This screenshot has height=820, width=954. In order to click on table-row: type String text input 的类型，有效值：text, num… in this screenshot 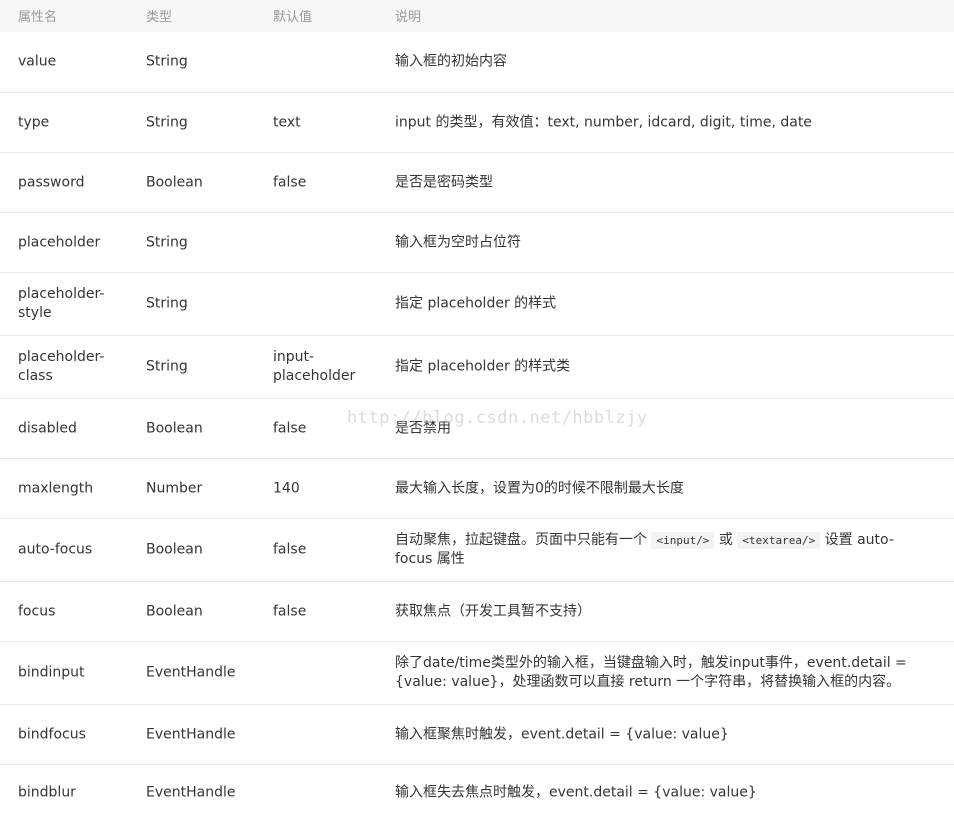, I will do `click(477, 123)`.